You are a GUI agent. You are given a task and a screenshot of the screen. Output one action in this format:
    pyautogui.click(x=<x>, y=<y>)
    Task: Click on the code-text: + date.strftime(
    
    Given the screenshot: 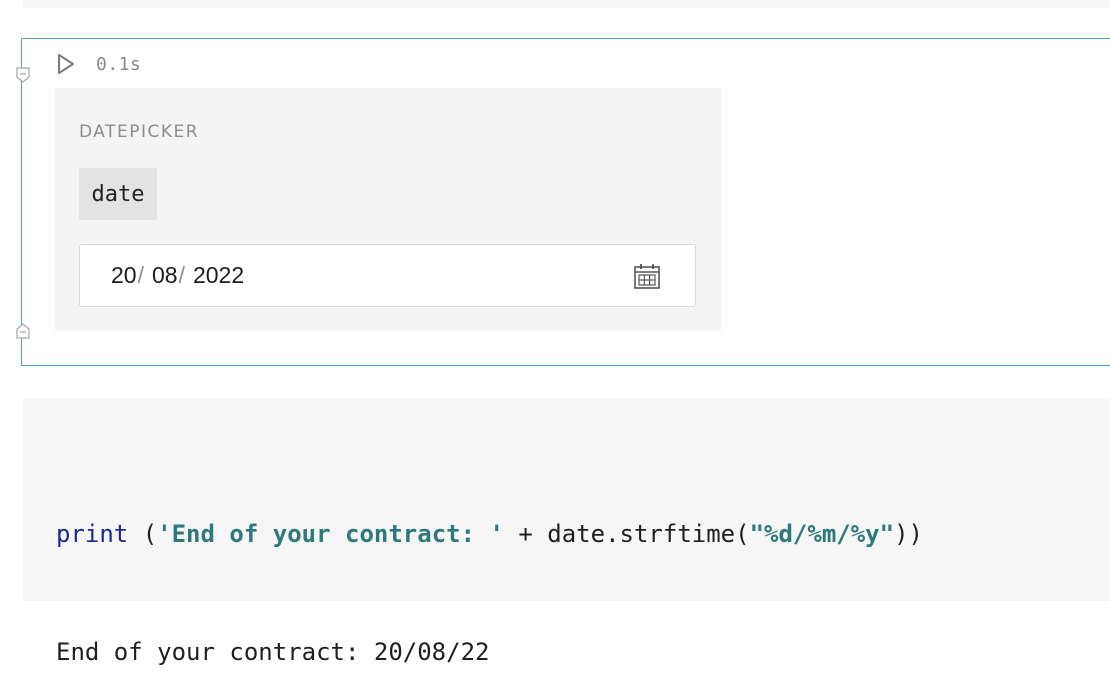 What is the action you would take?
    pyautogui.click(x=626, y=534)
    